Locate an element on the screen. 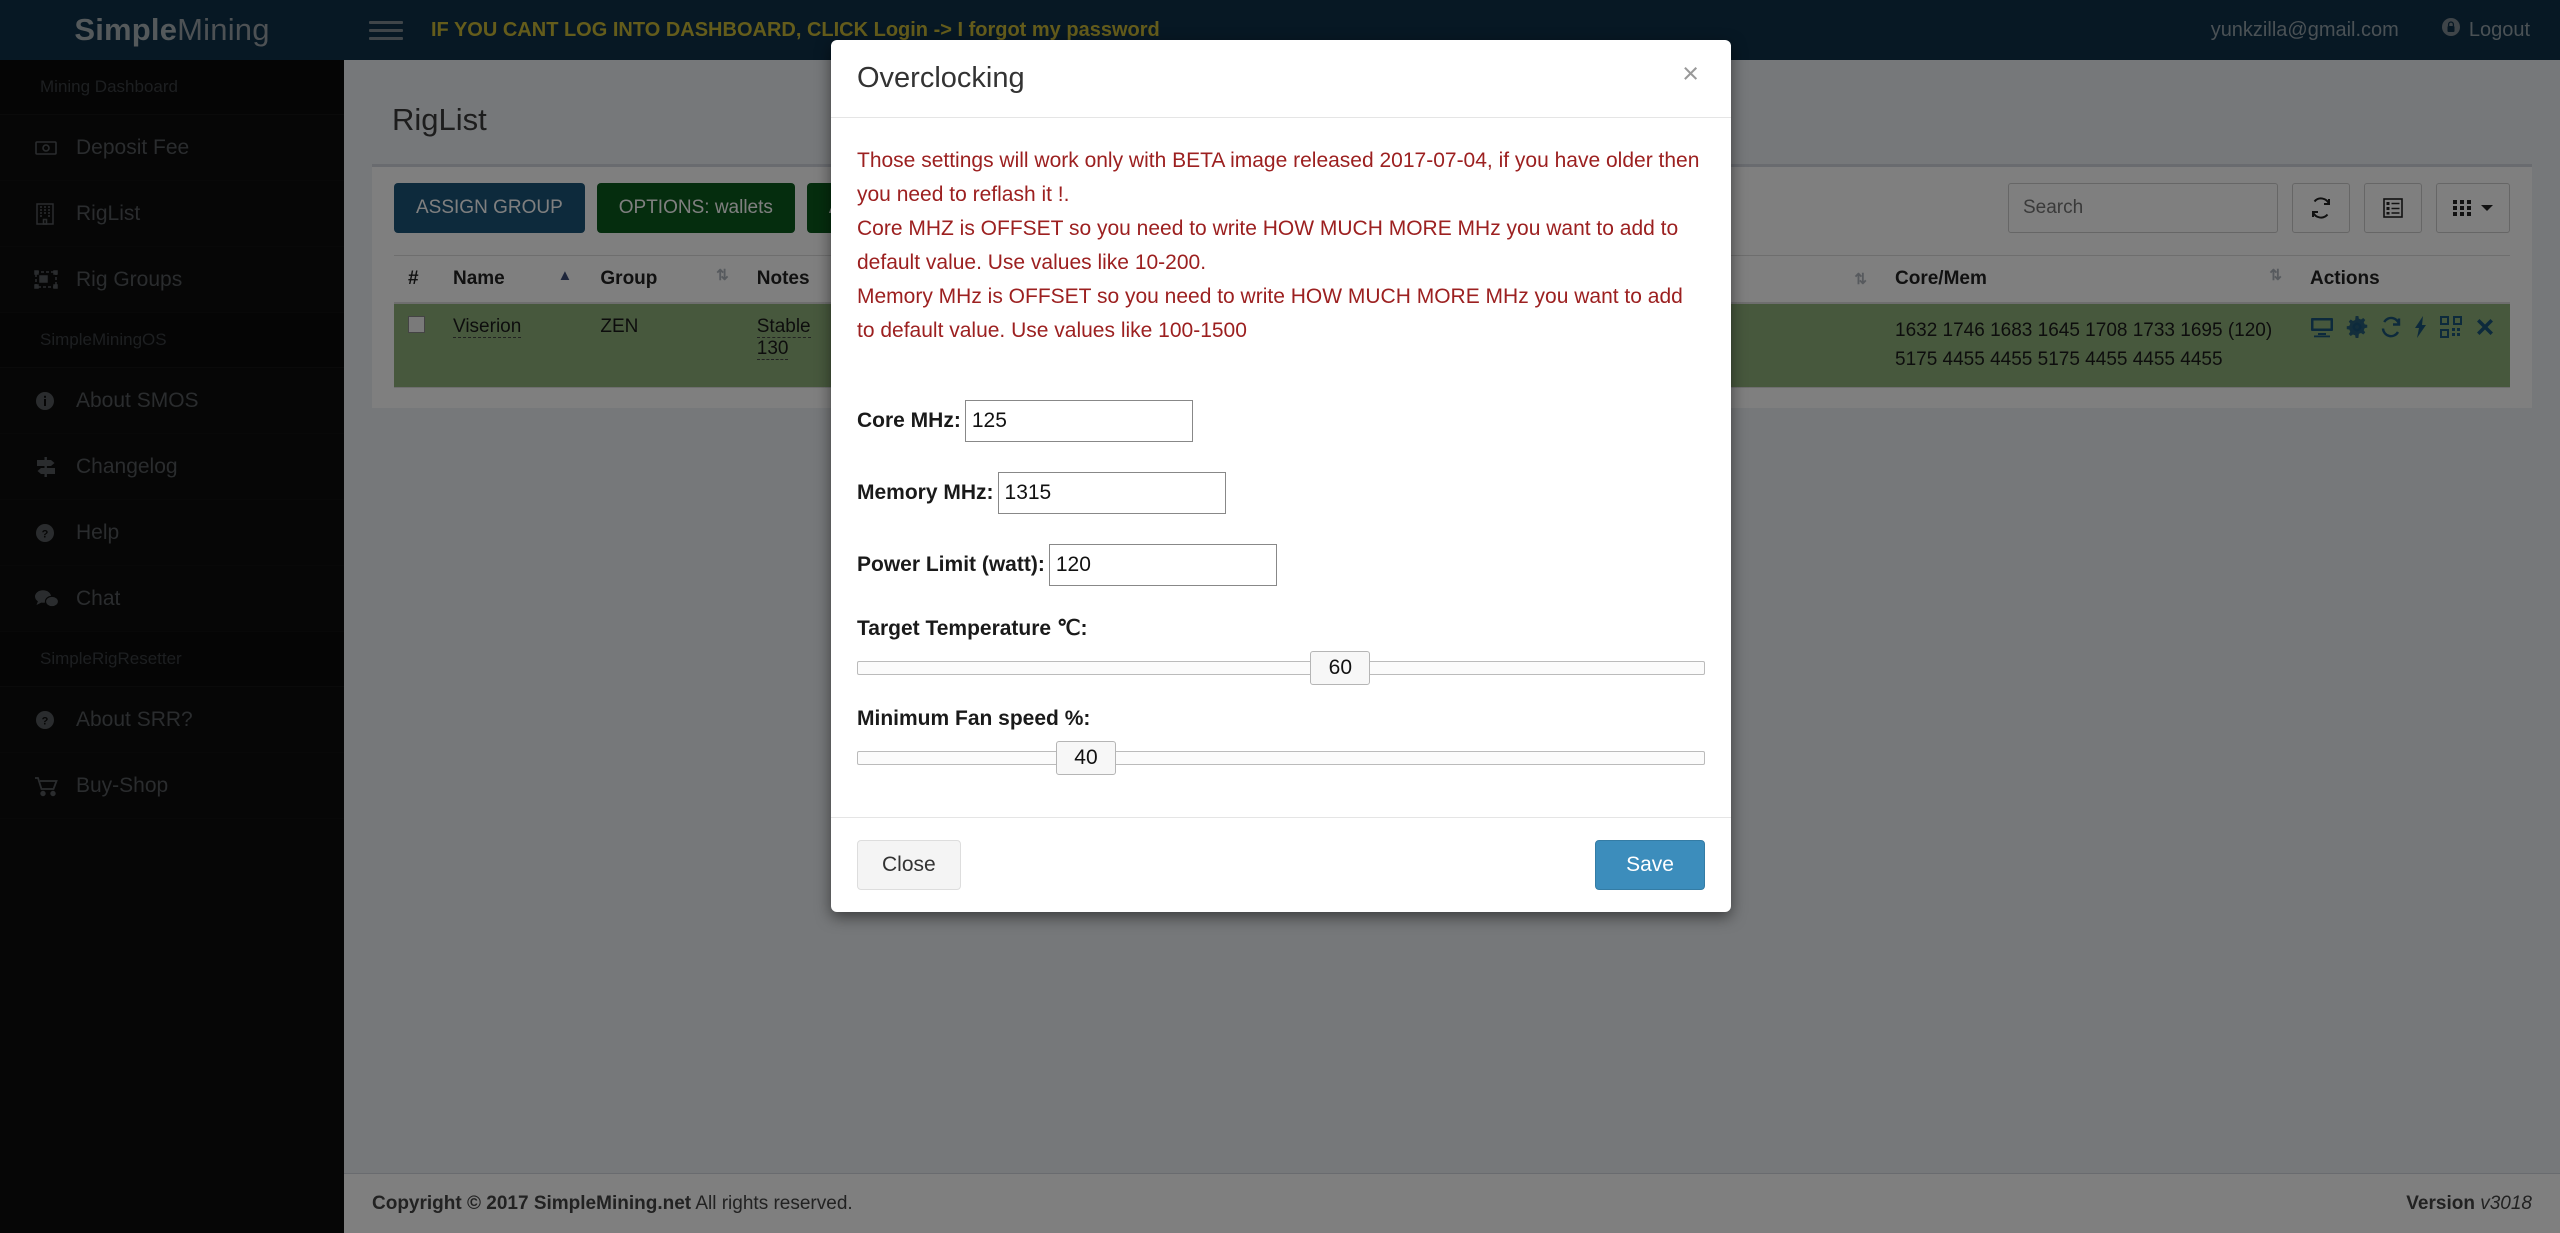 This screenshot has height=1233, width=2560. core-mhz-label: Core MHz: is located at coordinates (909, 421).